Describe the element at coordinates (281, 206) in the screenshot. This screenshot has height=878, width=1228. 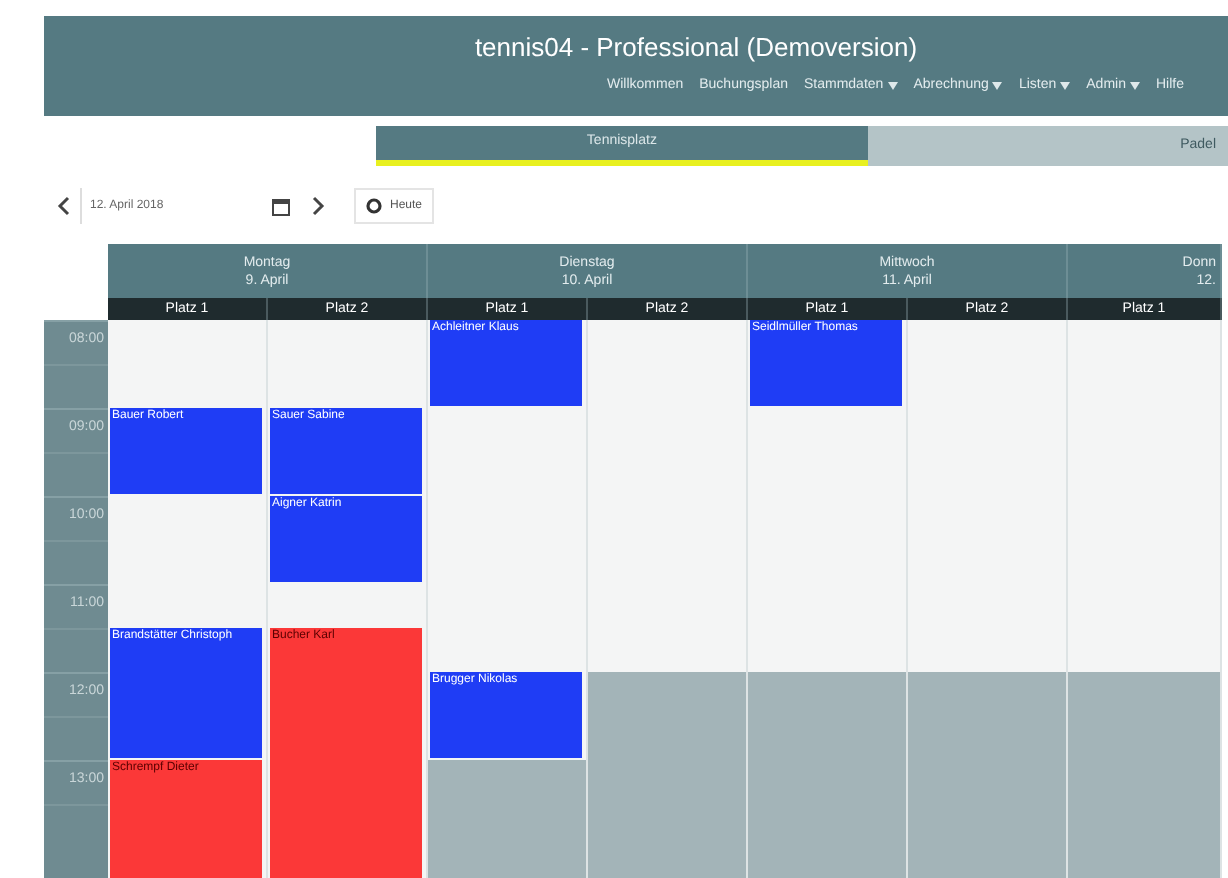
I see `calendar-icon` at that location.